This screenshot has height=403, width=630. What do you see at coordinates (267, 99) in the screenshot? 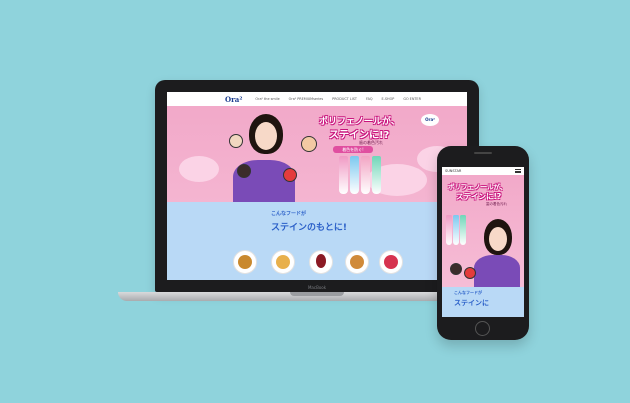
I see `nav-item-the-smile: Ora² the smile` at bounding box center [267, 99].